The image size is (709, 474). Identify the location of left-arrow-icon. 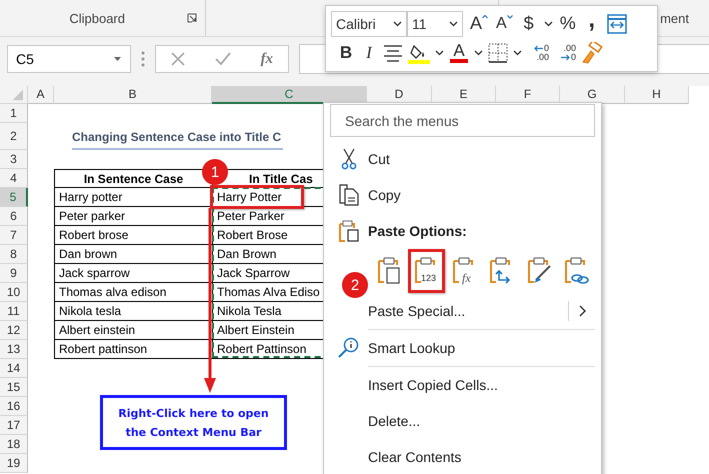
(538, 48).